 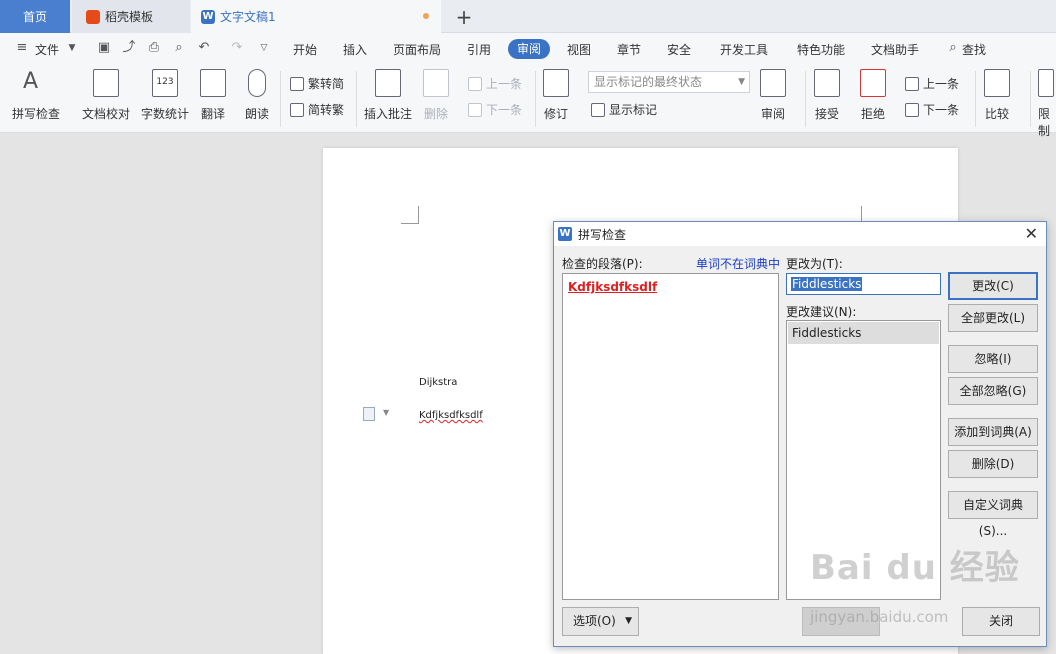 I want to click on options-button: 选项(O) ▼, so click(x=600, y=621).